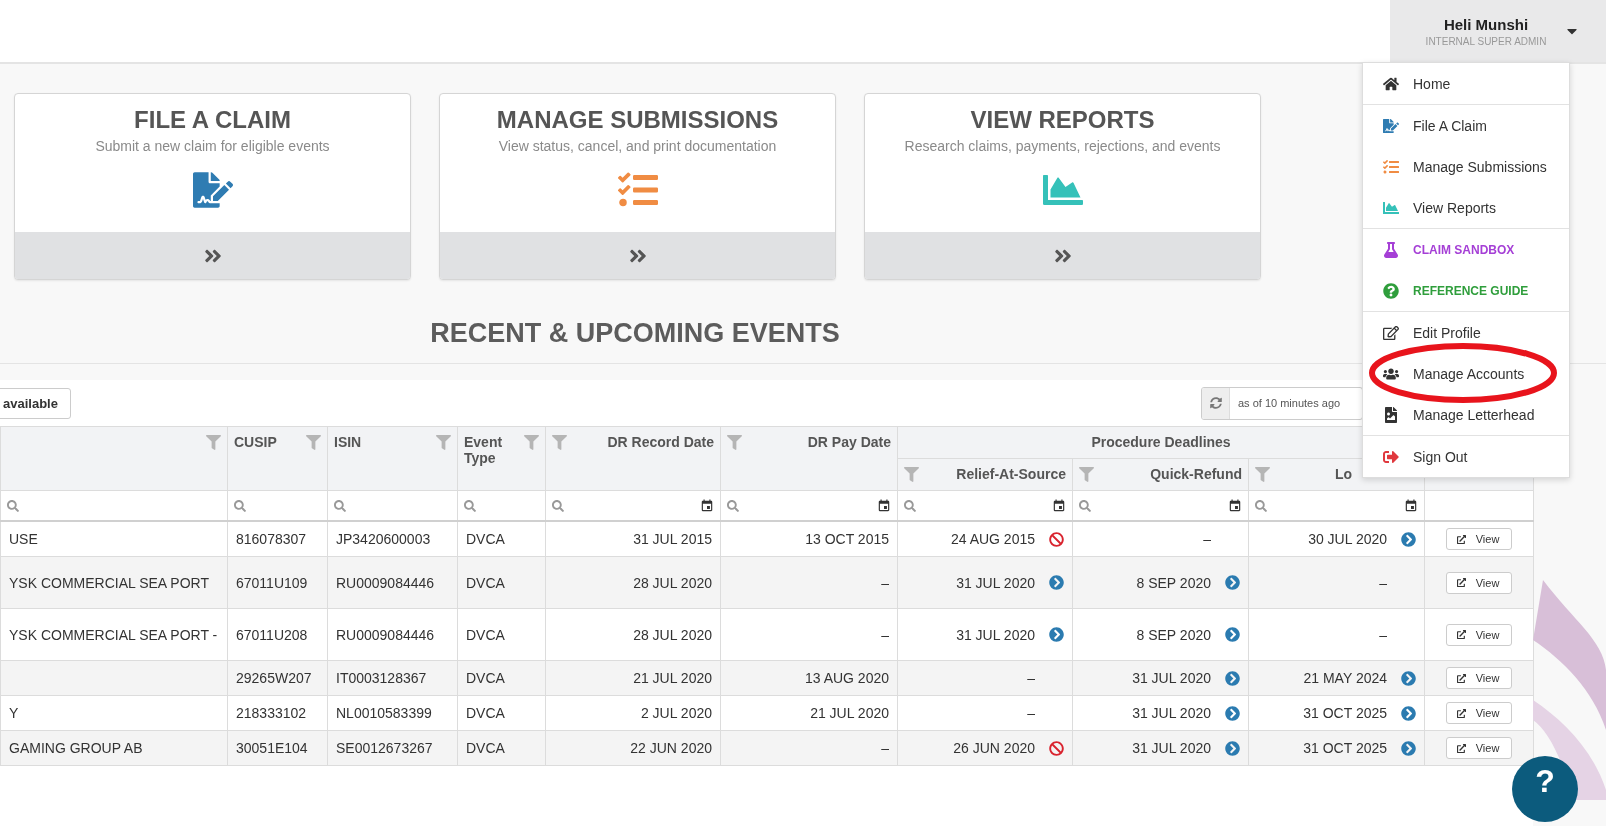 This screenshot has height=826, width=1606. What do you see at coordinates (1391, 166) in the screenshot?
I see `checklist-icon` at bounding box center [1391, 166].